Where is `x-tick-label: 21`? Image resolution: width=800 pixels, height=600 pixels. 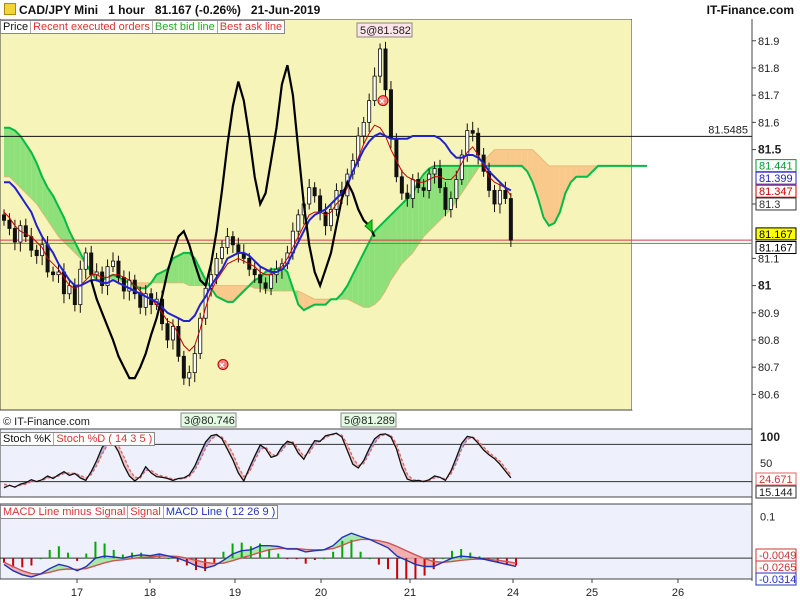 x-tick-label: 21 is located at coordinates (410, 593).